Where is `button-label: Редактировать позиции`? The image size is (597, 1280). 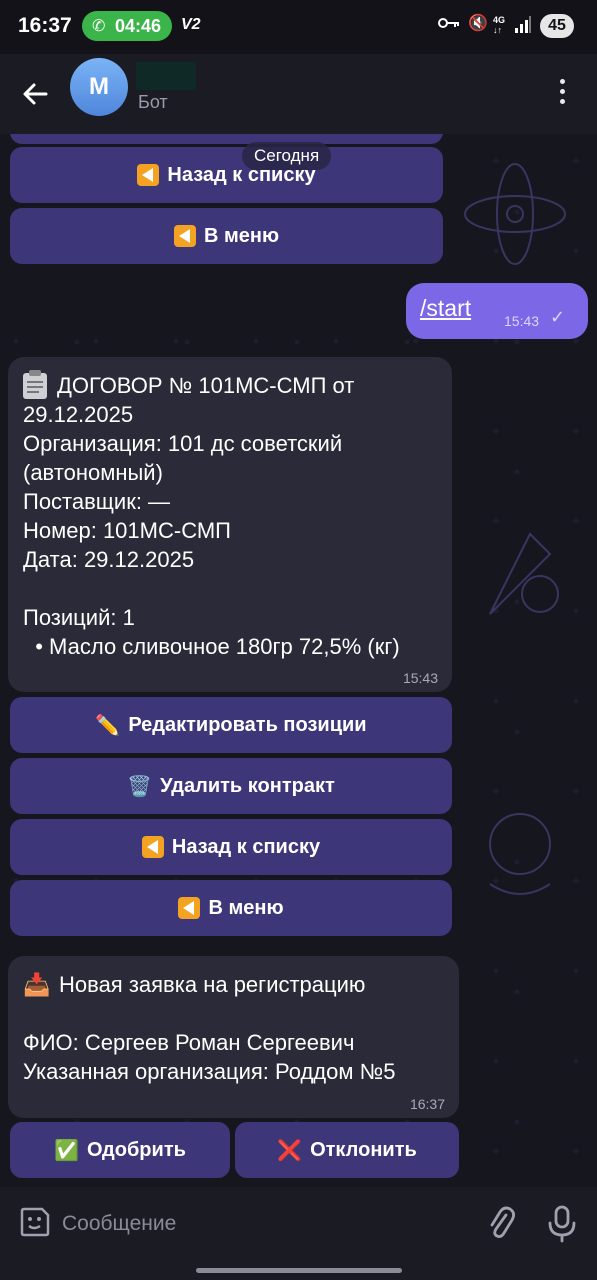
button-label: Редактировать позиции is located at coordinates (247, 724).